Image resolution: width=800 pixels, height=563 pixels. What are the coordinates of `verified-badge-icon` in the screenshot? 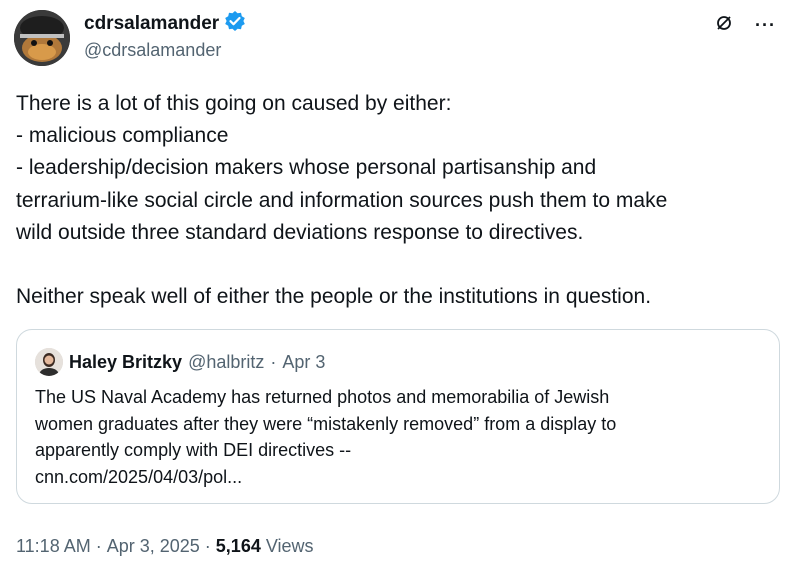 It's located at (235, 23).